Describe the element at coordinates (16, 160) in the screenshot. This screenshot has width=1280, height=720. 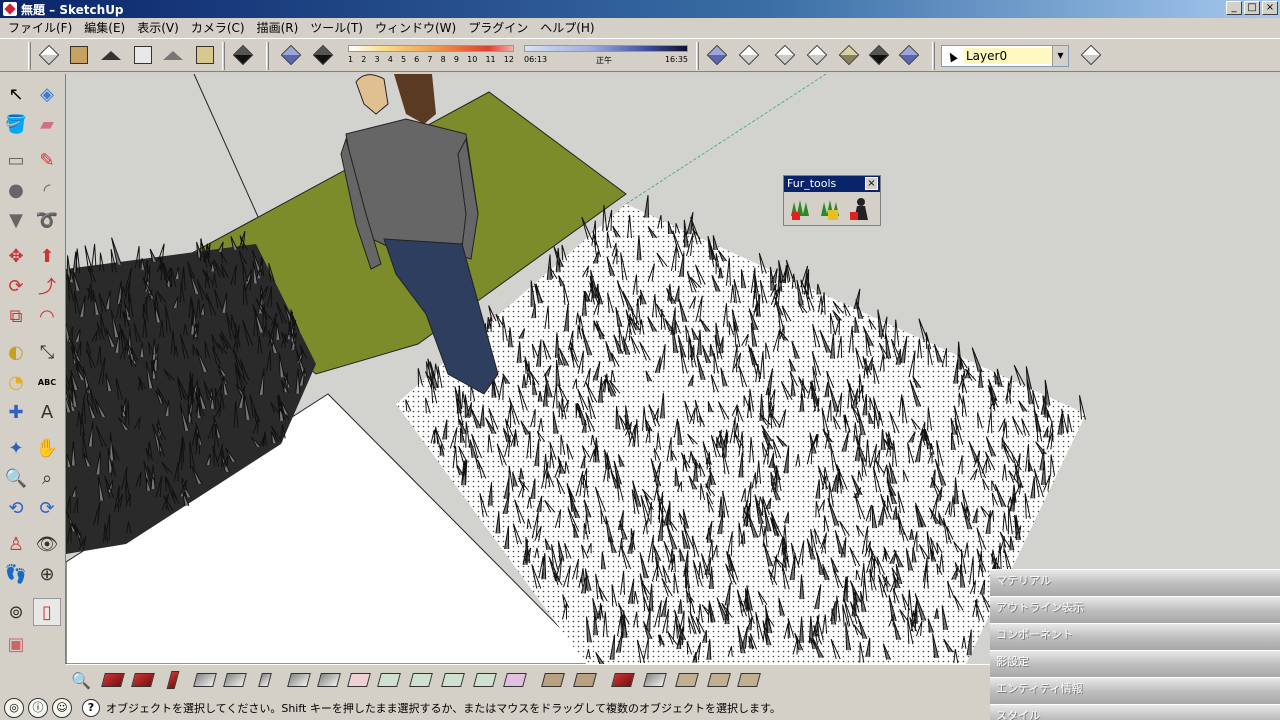
I see `rectangle-tool: ▭` at that location.